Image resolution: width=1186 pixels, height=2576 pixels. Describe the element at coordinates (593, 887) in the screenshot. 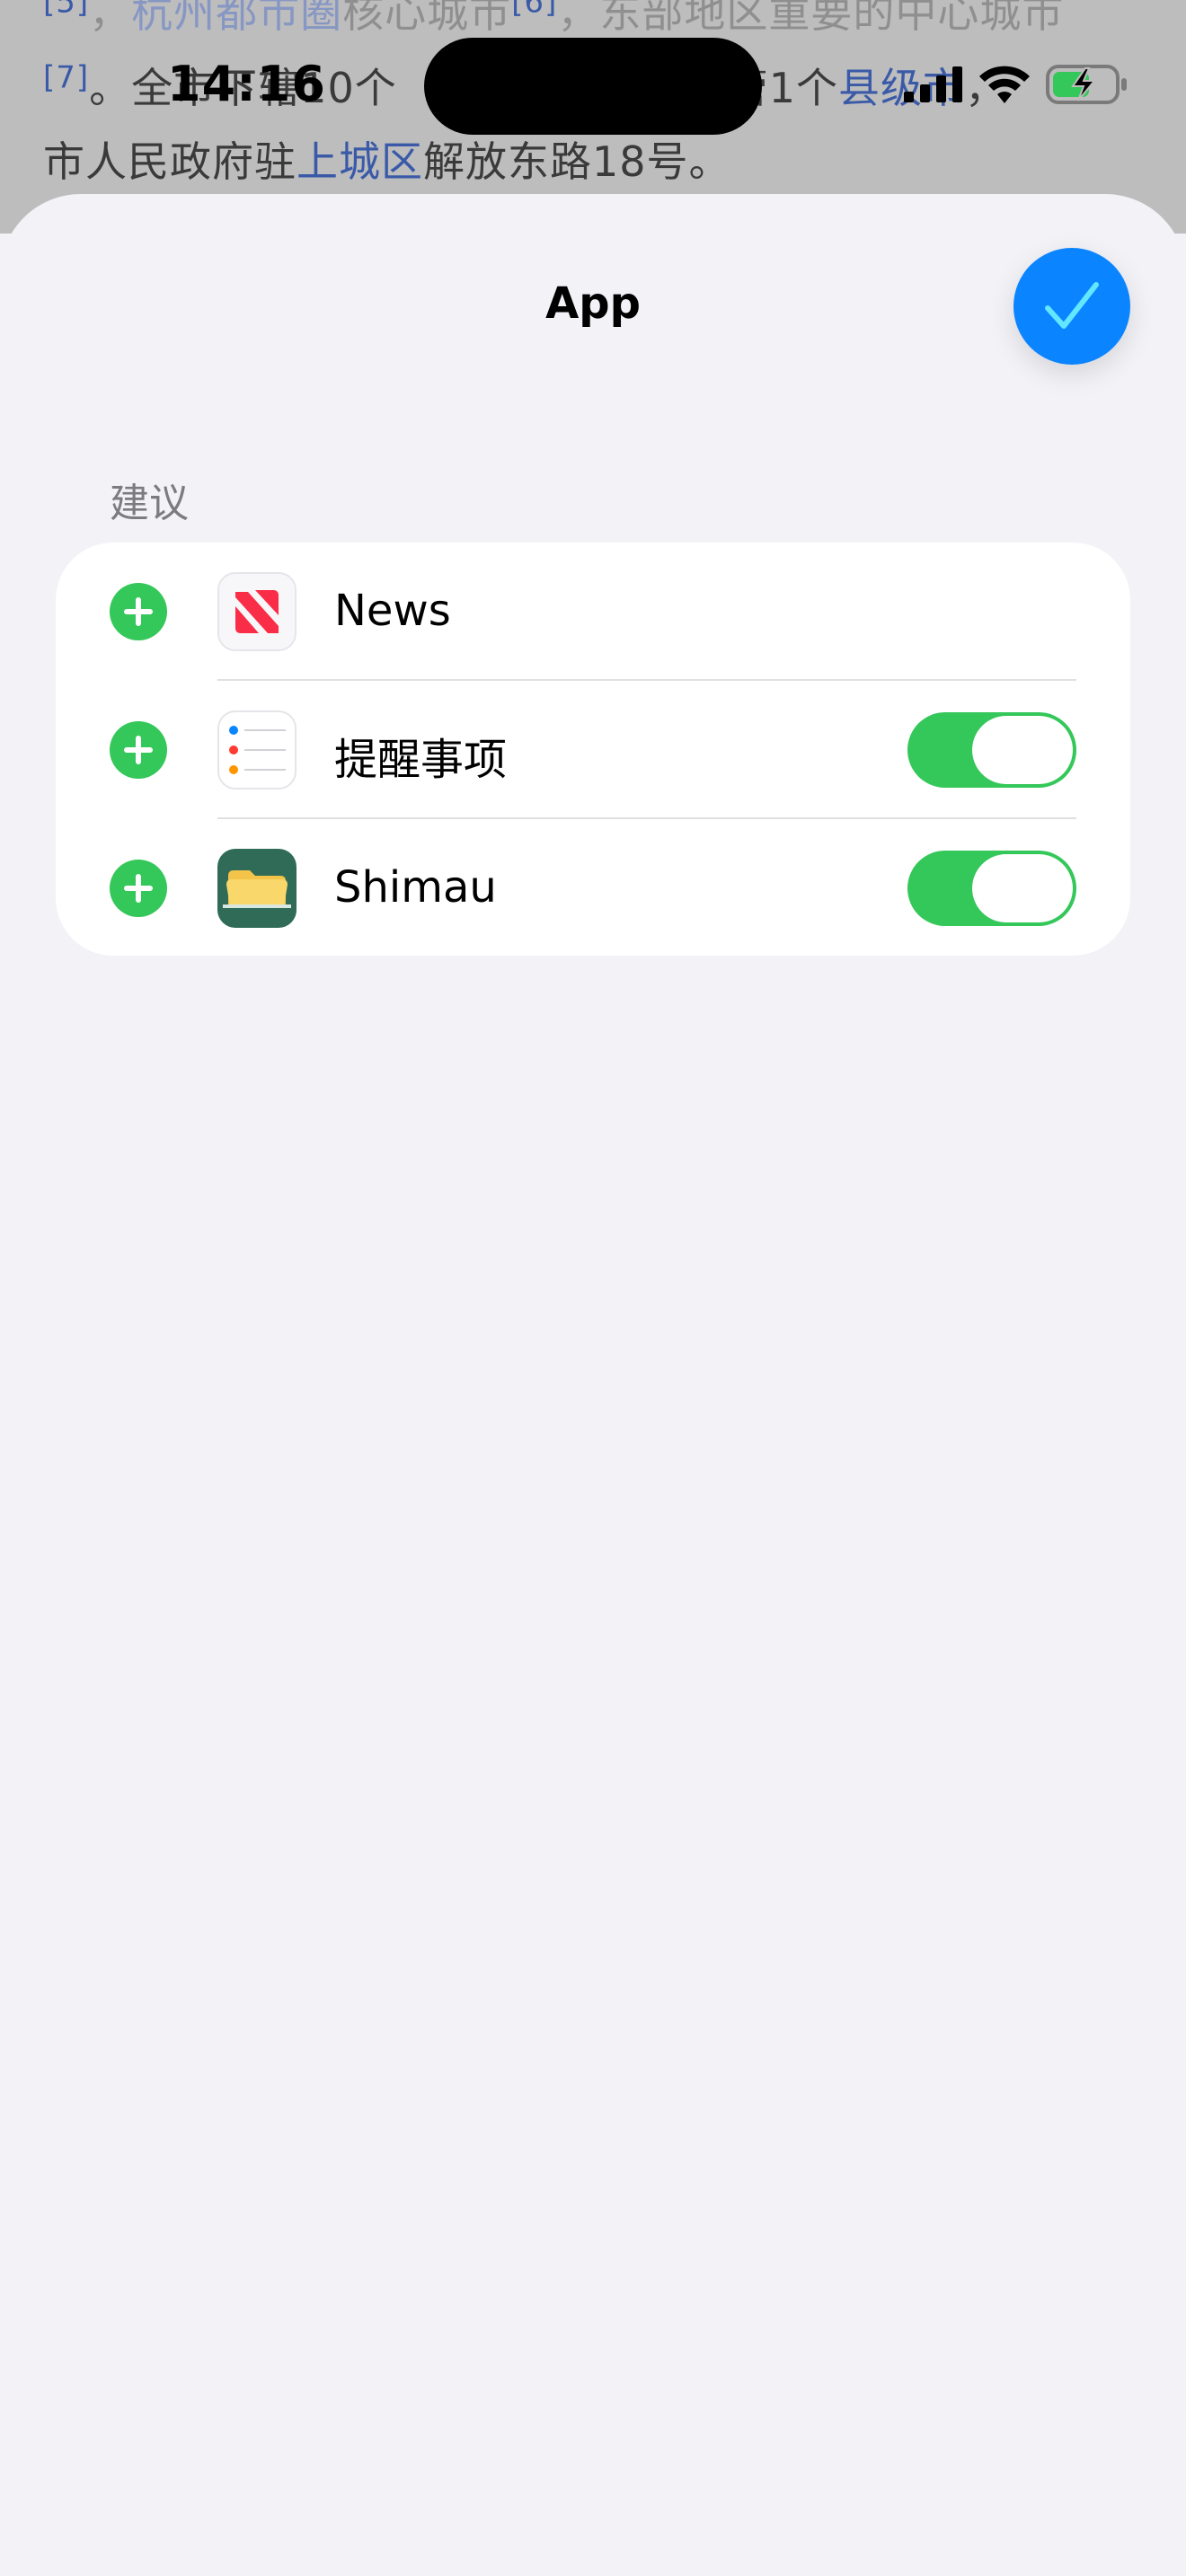

I see `list-item-shimau: Shimau` at that location.